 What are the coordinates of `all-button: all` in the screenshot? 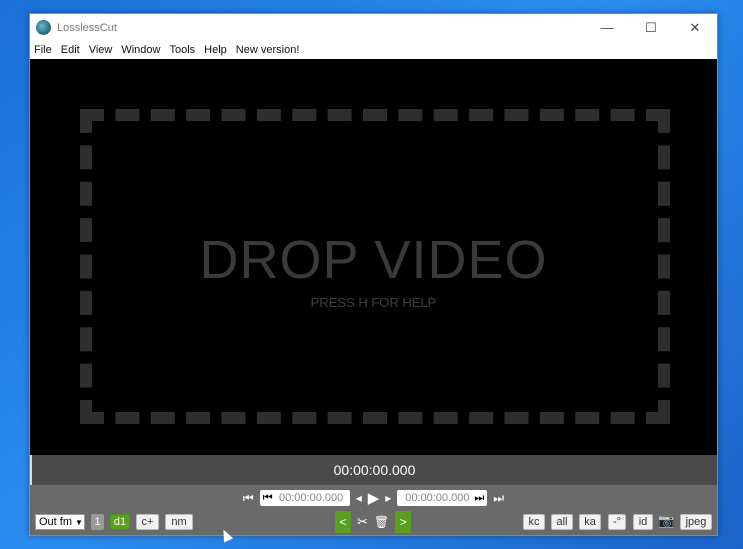 It's located at (562, 522).